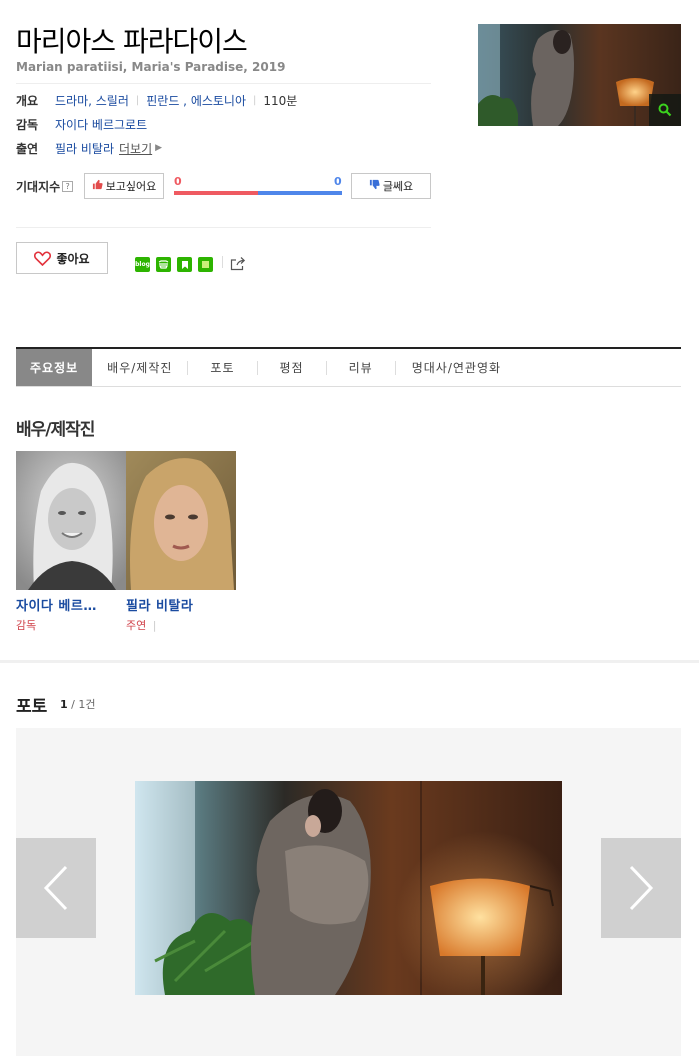 Image resolution: width=699 pixels, height=1056 pixels. What do you see at coordinates (139, 367) in the screenshot?
I see `tab-cast-crew: 배우/제작진` at bounding box center [139, 367].